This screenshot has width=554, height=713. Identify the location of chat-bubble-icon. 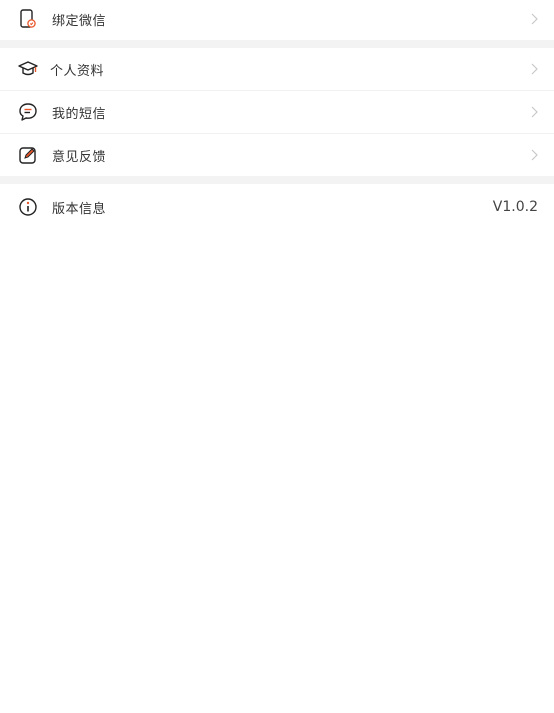
(28, 112).